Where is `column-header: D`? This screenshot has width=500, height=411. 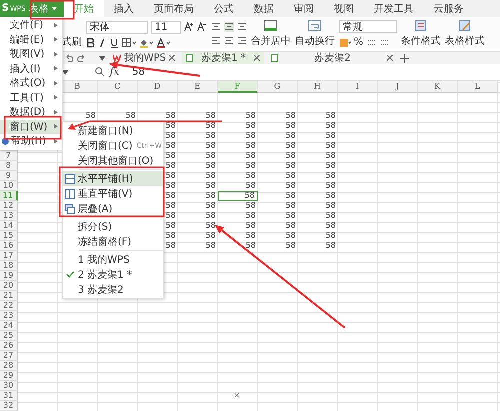 column-header: D is located at coordinates (158, 87).